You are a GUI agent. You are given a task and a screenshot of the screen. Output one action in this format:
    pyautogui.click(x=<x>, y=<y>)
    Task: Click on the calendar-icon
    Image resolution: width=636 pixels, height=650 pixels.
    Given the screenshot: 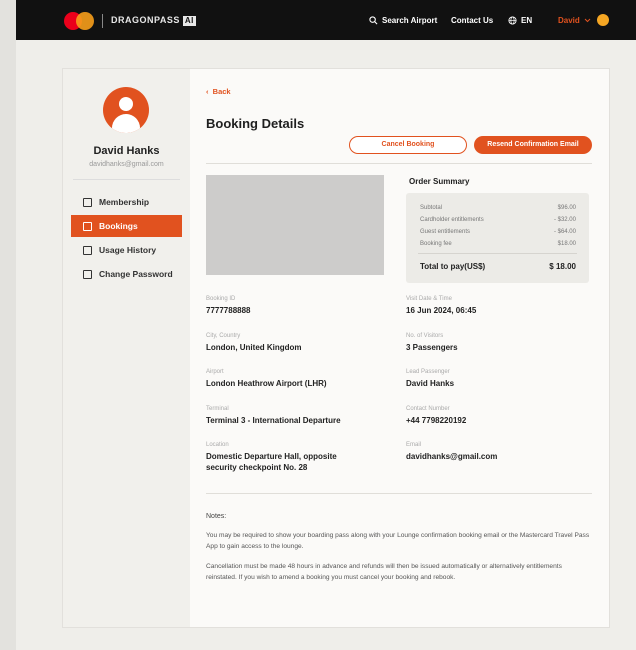 What is the action you would take?
    pyautogui.click(x=87, y=226)
    